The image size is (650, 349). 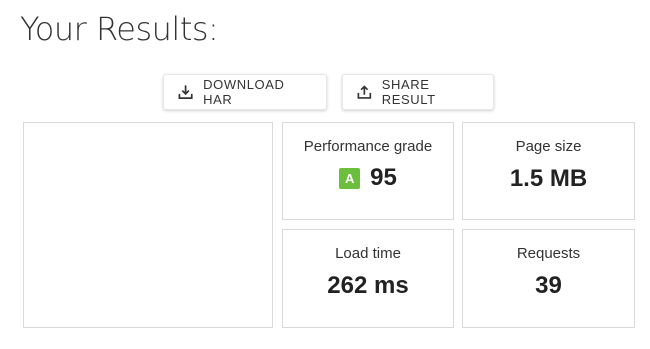 What do you see at coordinates (548, 253) in the screenshot?
I see `requests-label: Requests` at bounding box center [548, 253].